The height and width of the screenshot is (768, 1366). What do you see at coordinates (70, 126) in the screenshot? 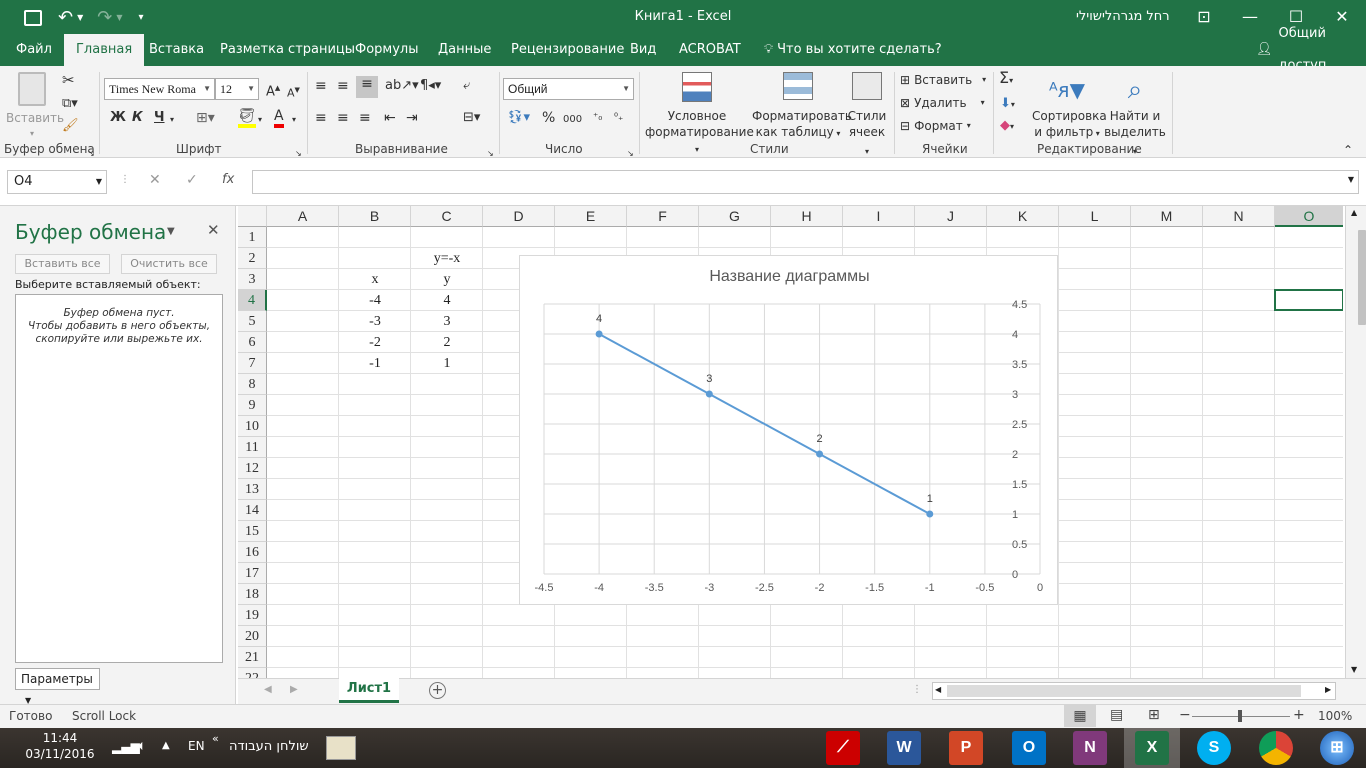
I see `format-painter-icon: 🖌︎` at bounding box center [70, 126].